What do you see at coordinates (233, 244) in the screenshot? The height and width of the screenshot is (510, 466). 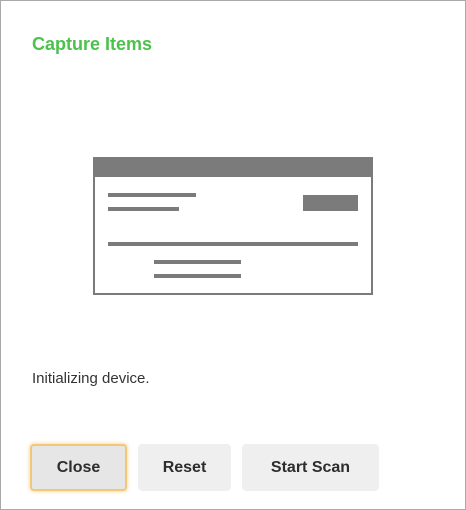 I see `document-long-line` at bounding box center [233, 244].